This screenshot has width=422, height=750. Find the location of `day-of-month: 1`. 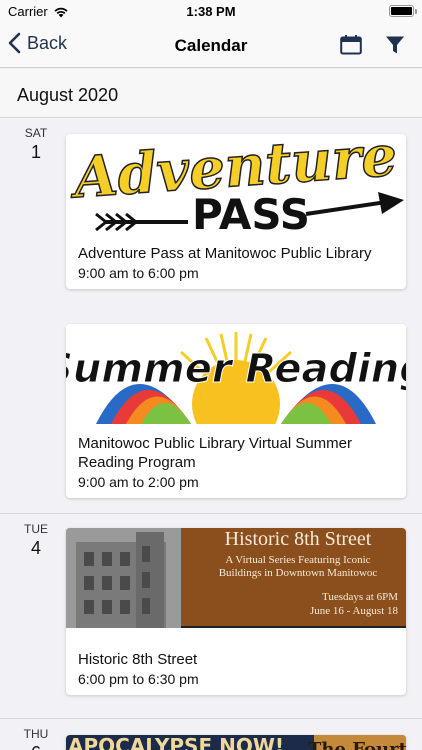

day-of-month: 1 is located at coordinates (35, 152).